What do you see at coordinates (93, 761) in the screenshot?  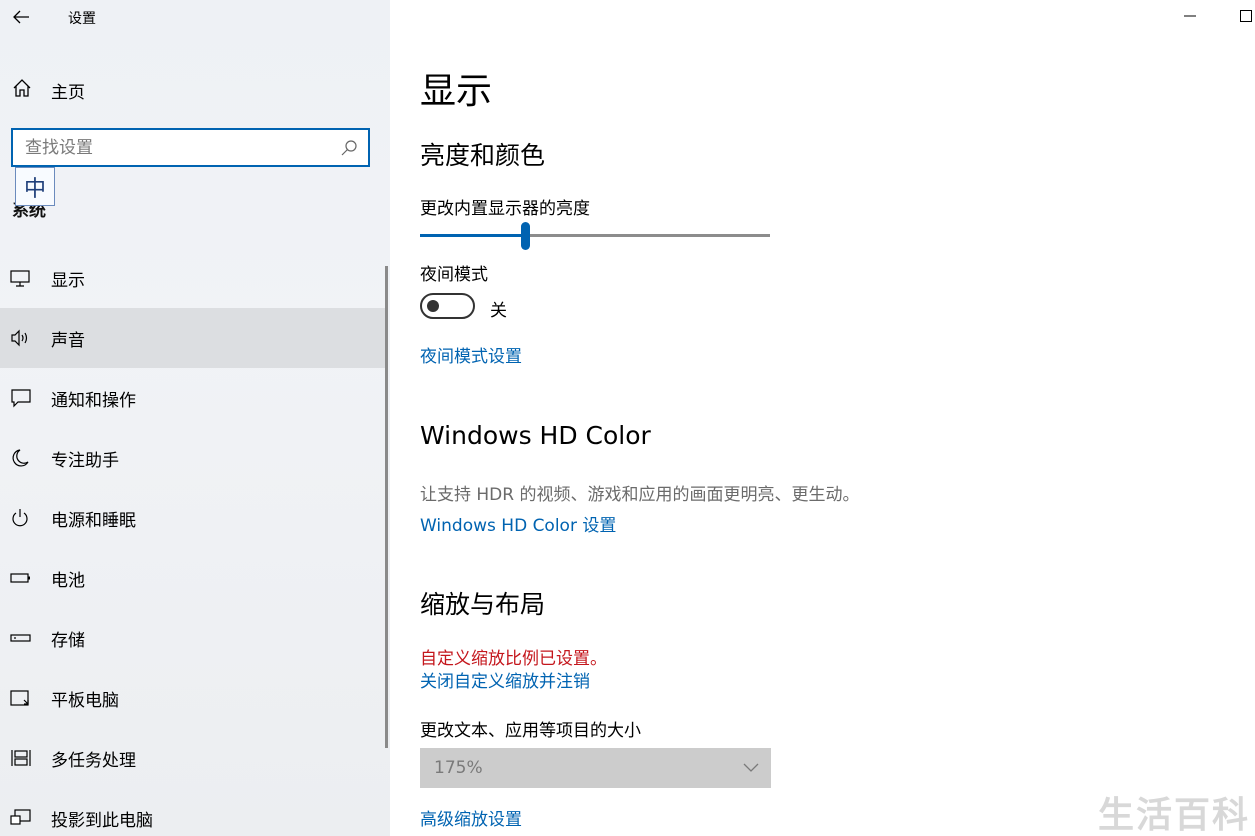 I see `sidebar-item-label: 多任务处理` at bounding box center [93, 761].